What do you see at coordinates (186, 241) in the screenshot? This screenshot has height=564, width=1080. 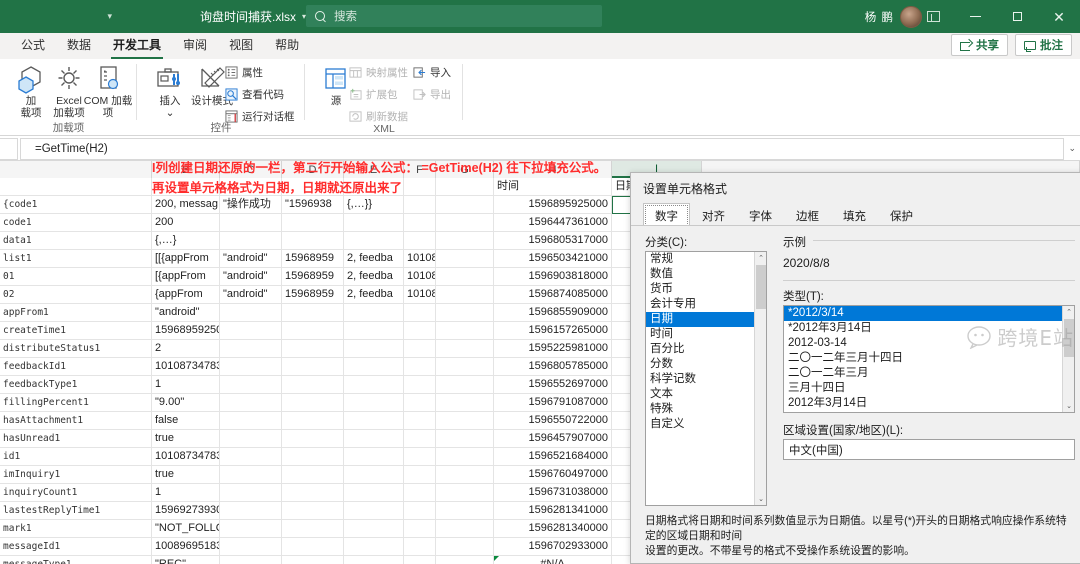 I see `cell-b: {,…}` at bounding box center [186, 241].